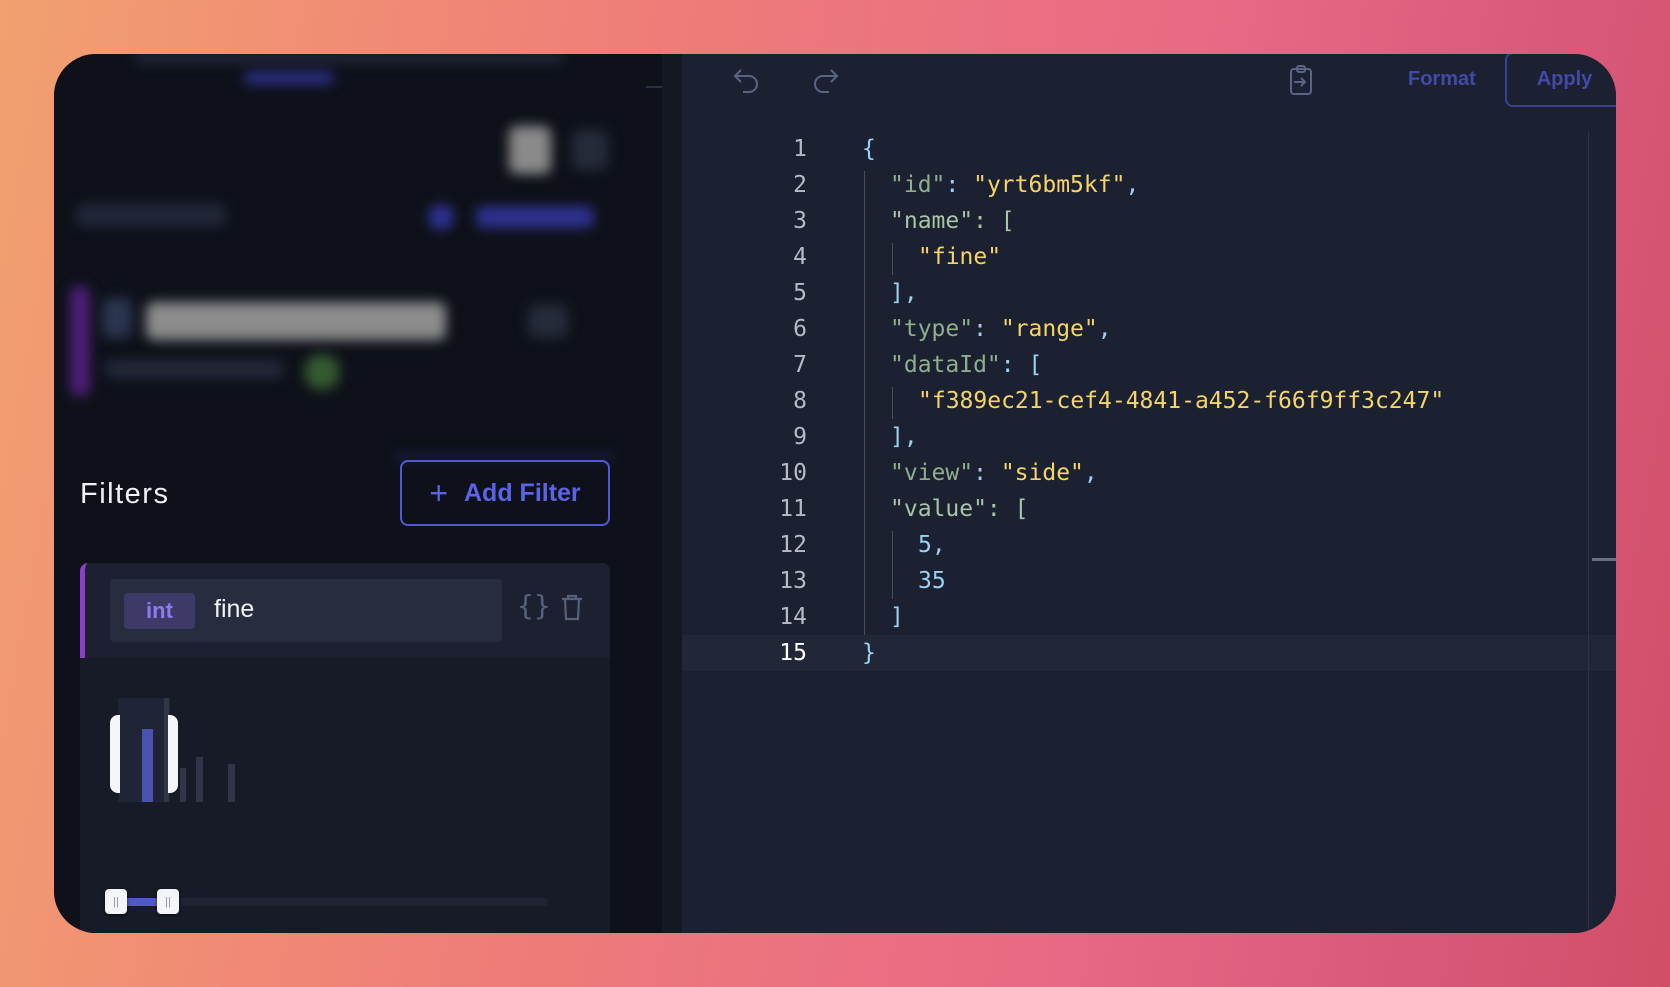 The height and width of the screenshot is (987, 1670). What do you see at coordinates (932, 545) in the screenshot?
I see `code-text: 5,` at bounding box center [932, 545].